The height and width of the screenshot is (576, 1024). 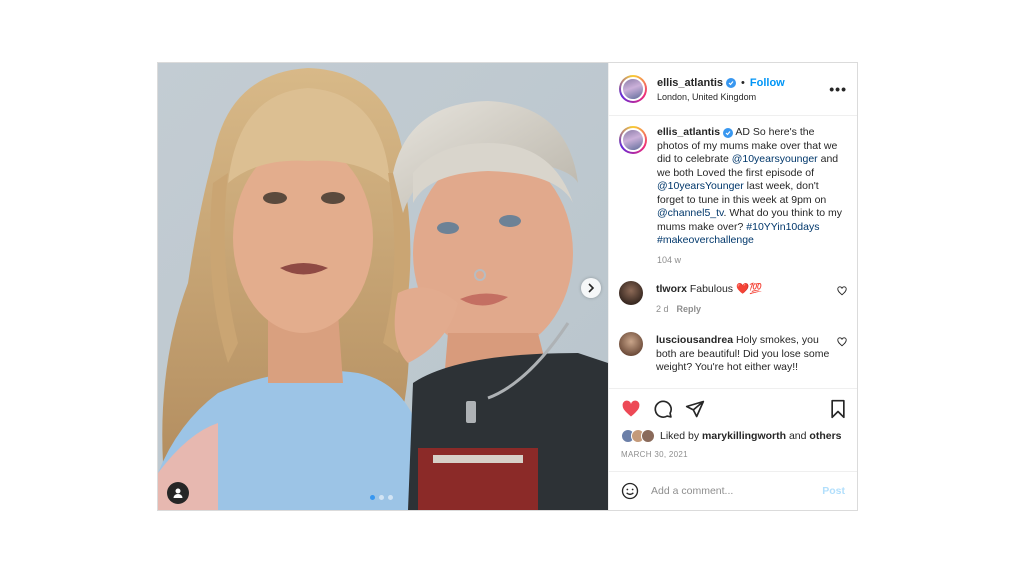 I want to click on post-comment-button: Post, so click(x=833, y=491).